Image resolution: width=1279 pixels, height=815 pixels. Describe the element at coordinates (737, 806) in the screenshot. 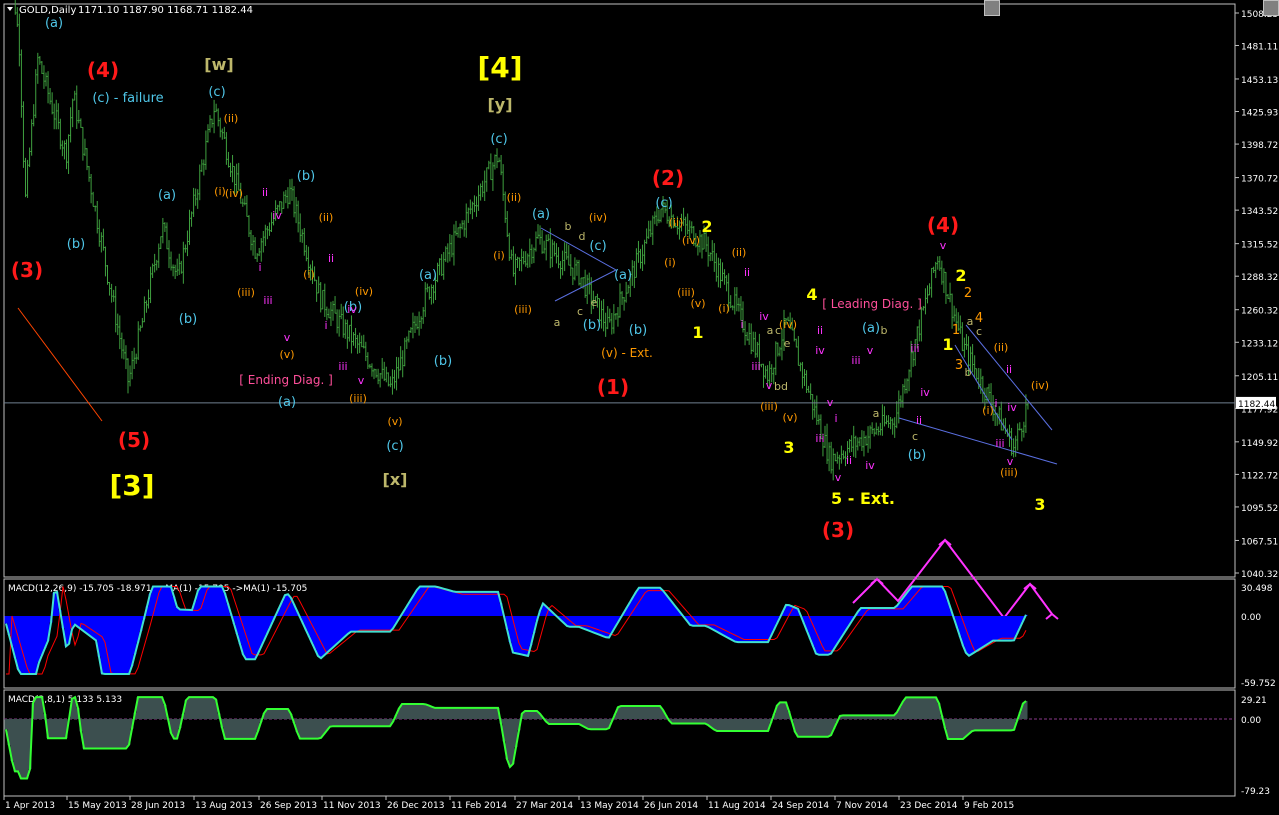

I see `time-tick-label: 11 Aug 2014` at that location.